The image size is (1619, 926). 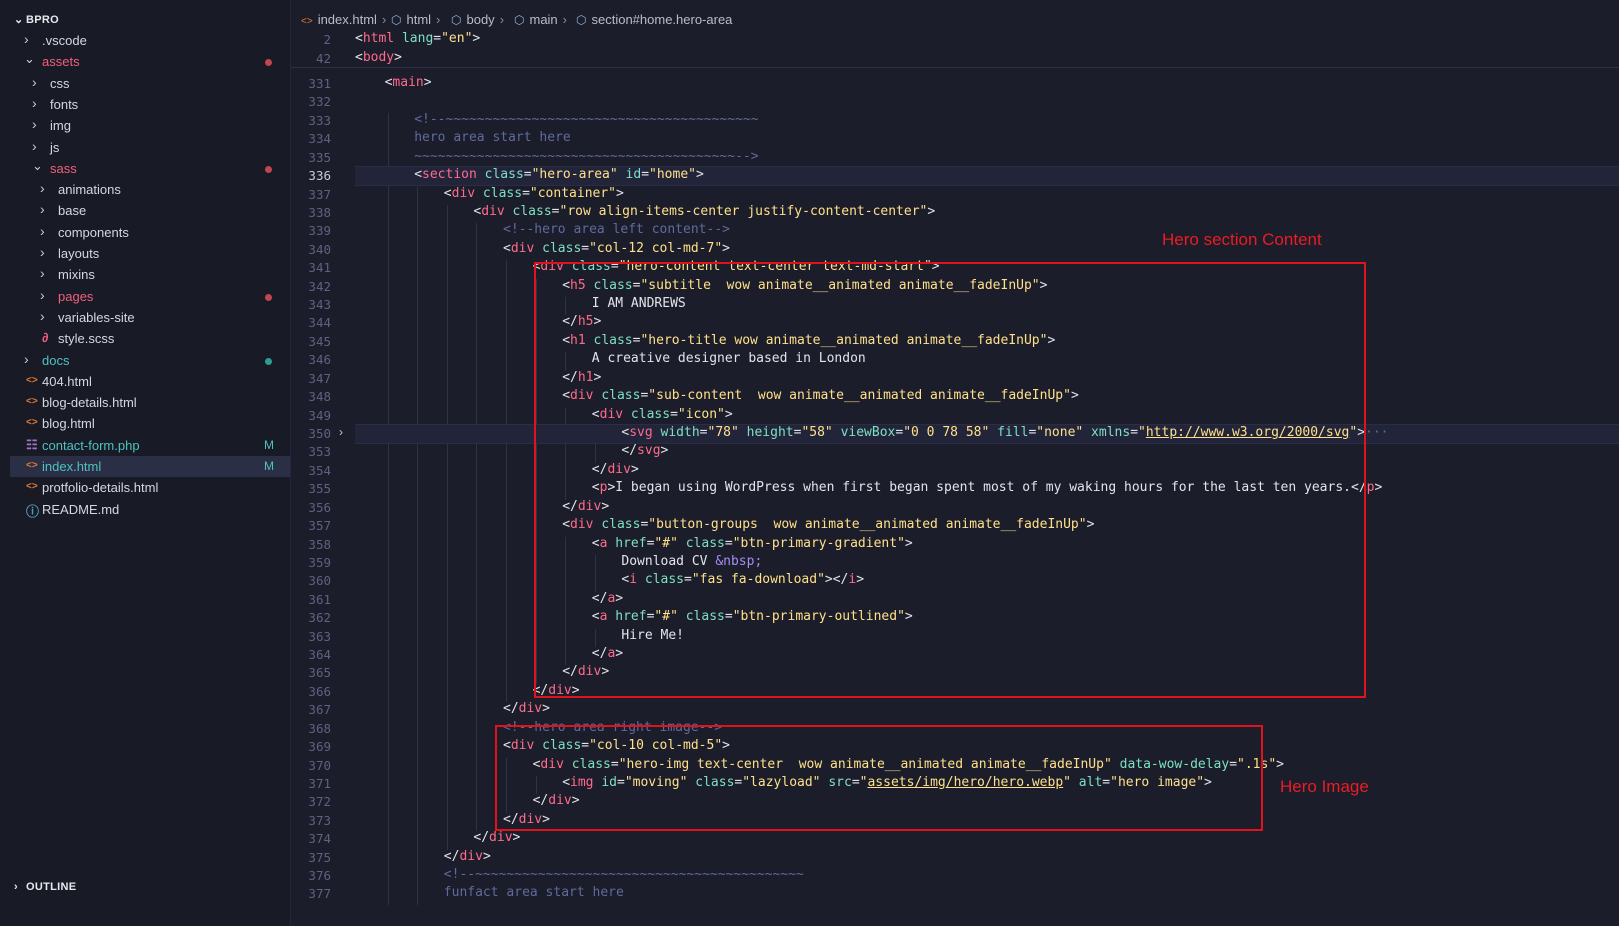 I want to click on tree-item-layouts: › layouts, so click(x=150, y=253).